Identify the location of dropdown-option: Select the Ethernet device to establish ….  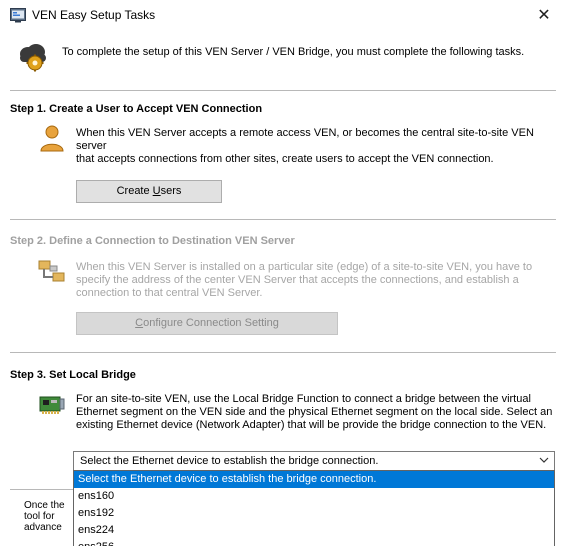
(314, 479).